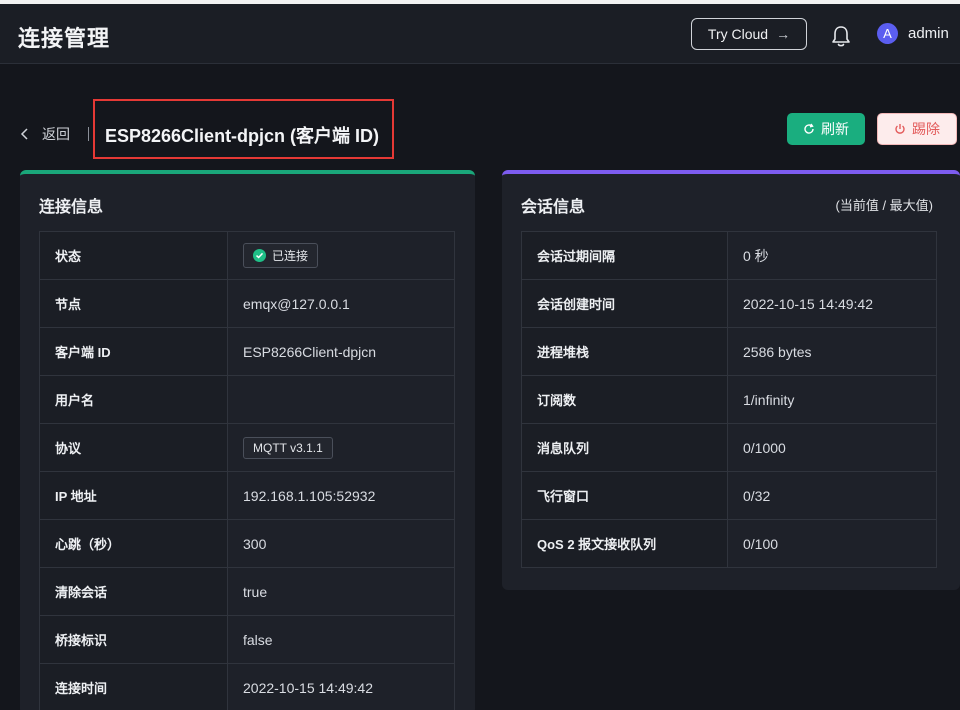  Describe the element at coordinates (341, 399) in the screenshot. I see `row-value` at that location.